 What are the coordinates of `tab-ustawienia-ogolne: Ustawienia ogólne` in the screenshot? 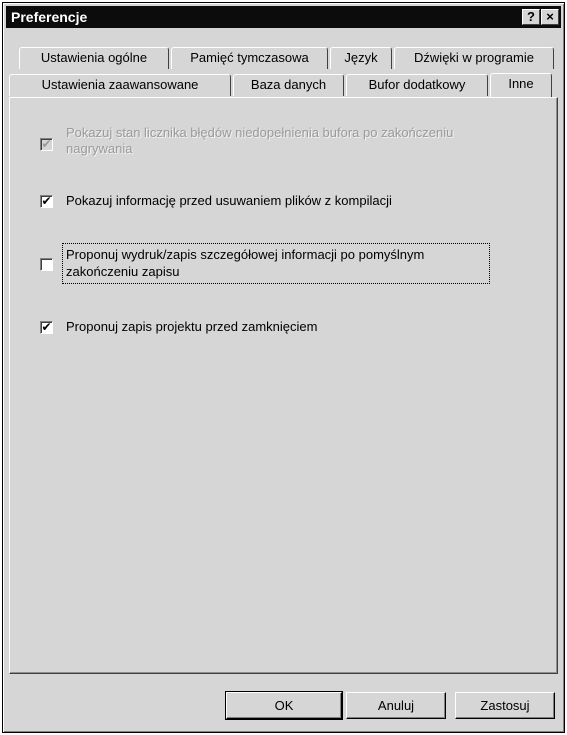 It's located at (94, 58).